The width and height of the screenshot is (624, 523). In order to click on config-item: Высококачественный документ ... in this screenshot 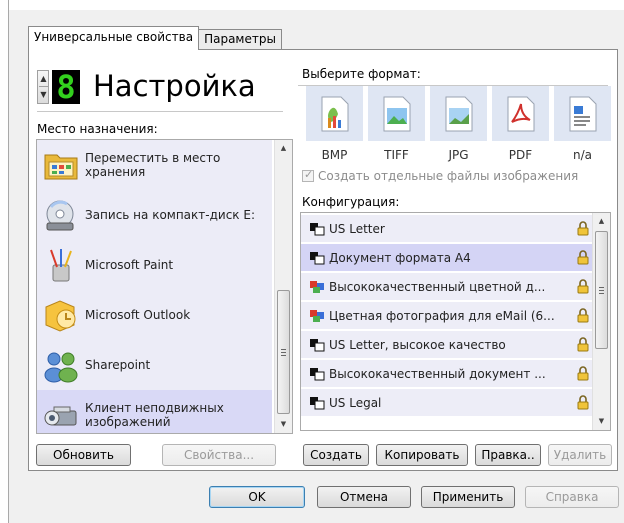, I will do `click(447, 373)`.